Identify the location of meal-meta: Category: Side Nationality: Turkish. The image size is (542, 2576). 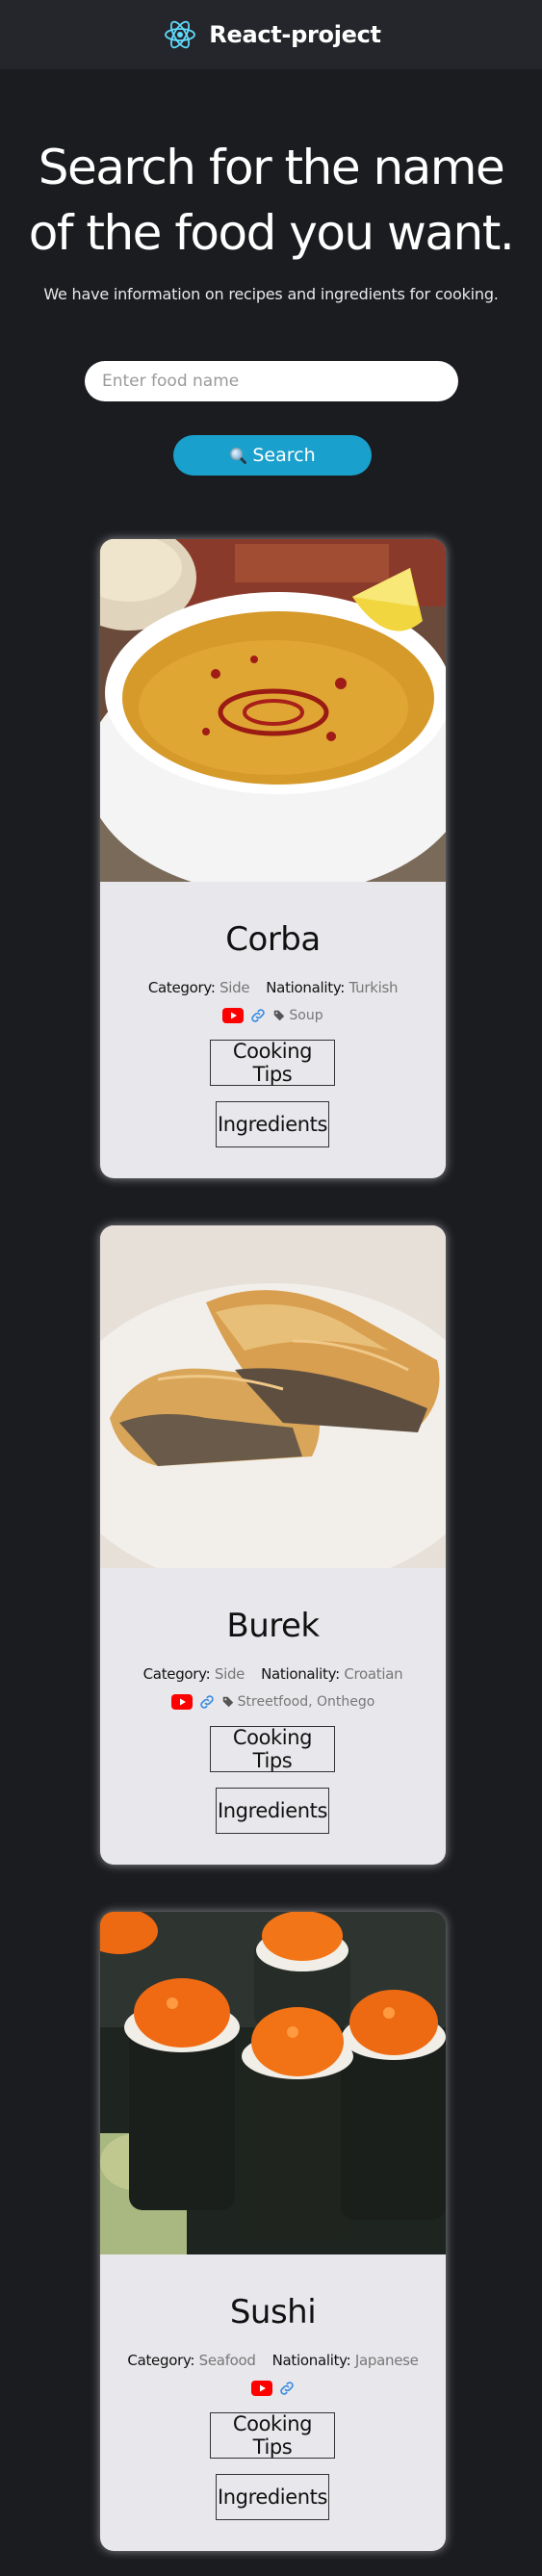
(273, 988).